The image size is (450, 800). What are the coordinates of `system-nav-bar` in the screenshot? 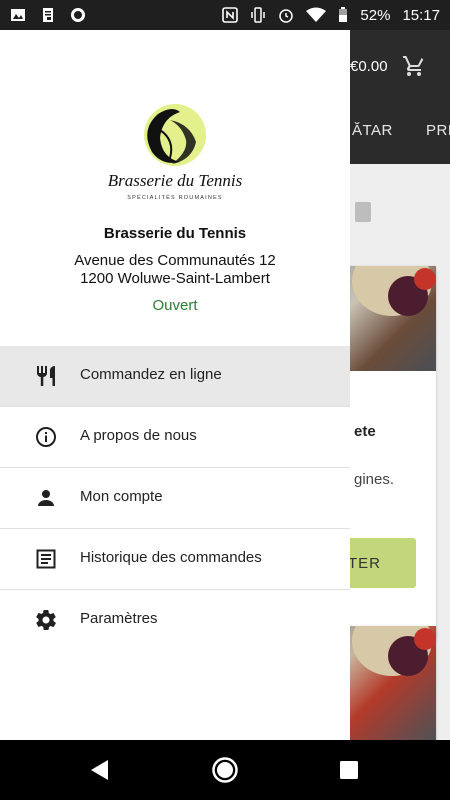 It's located at (225, 770).